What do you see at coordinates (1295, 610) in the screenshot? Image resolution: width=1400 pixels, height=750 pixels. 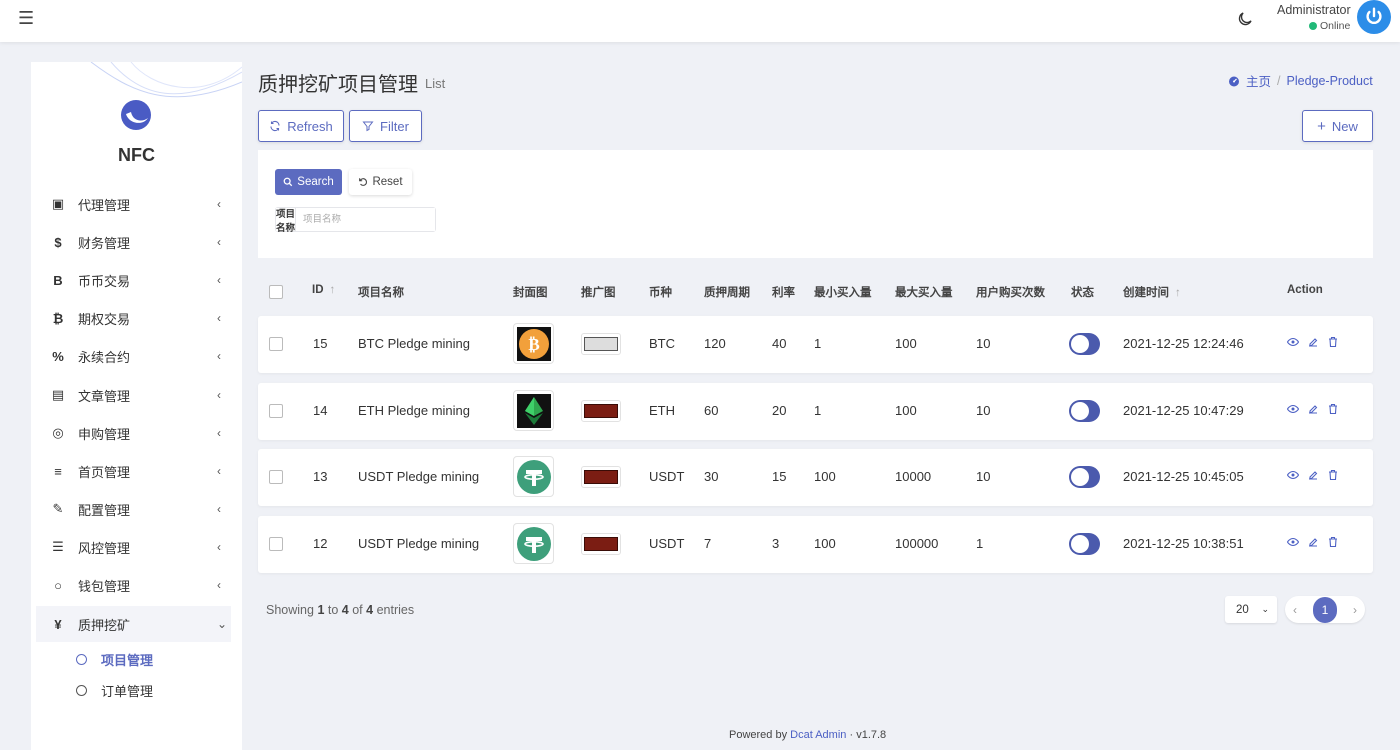 I see `prev-page-icon: ‹` at bounding box center [1295, 610].